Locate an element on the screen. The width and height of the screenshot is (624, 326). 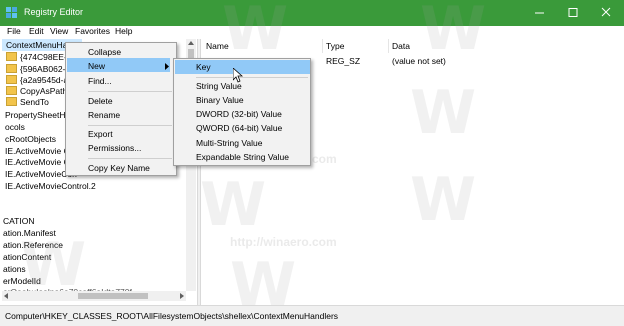
context-menu-rename: Rename is located at coordinates (93, 115).